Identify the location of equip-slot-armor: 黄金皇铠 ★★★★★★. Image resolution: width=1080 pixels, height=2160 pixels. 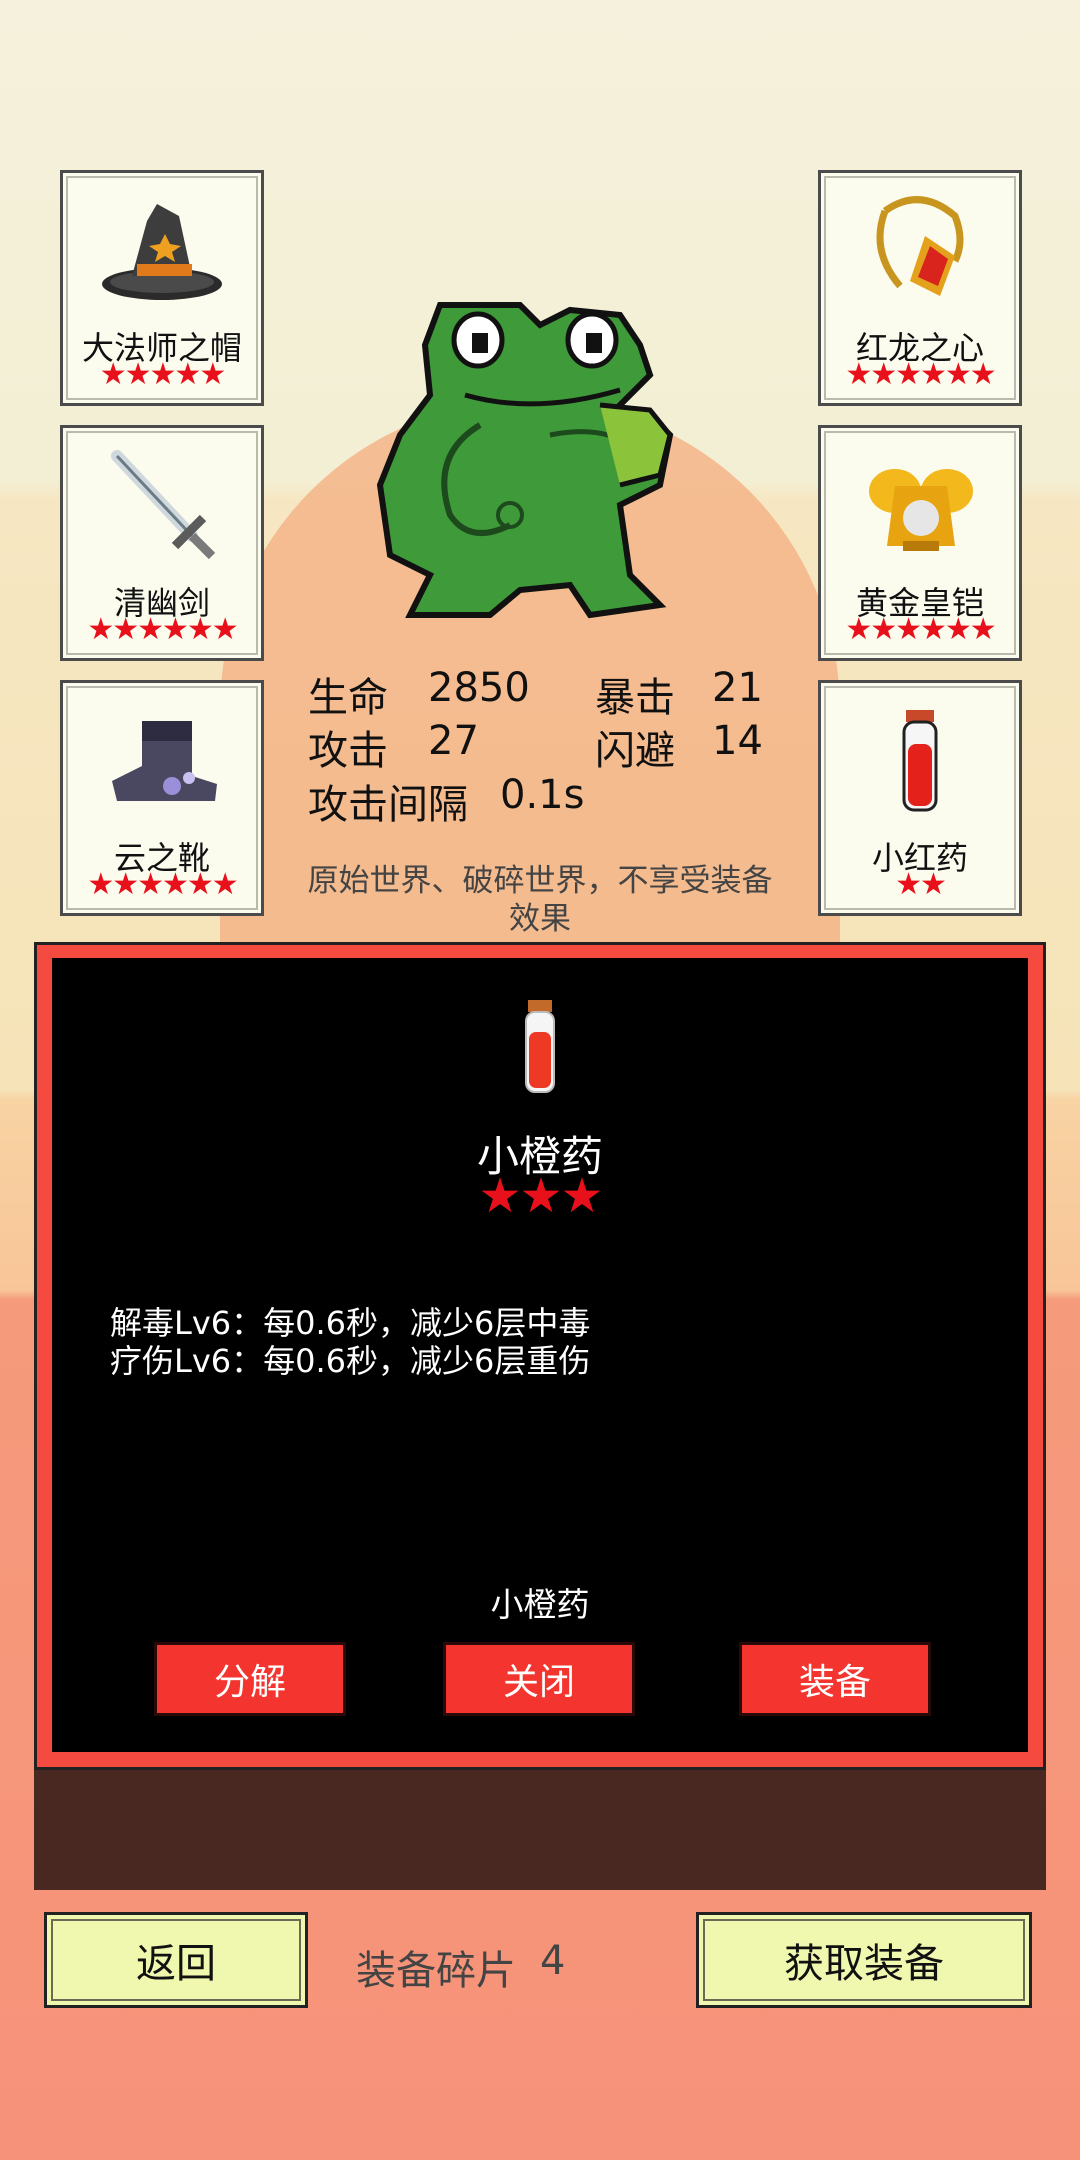
(920, 543).